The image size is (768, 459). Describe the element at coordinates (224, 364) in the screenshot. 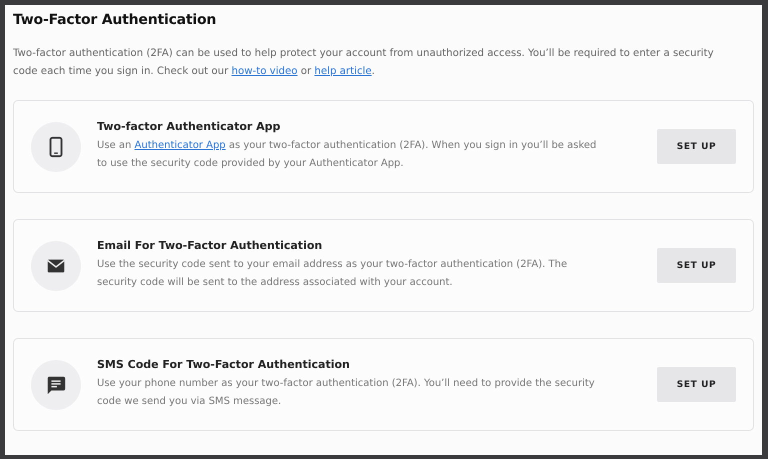

I see `method-title: SMS Code For Two-Factor Authentication` at that location.